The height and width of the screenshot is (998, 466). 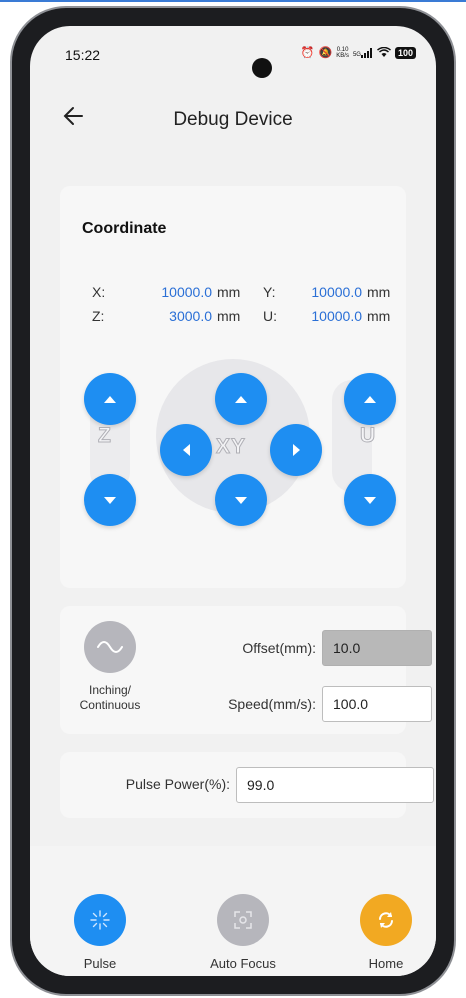 I want to click on net-speed-unit: KB/s, so click(x=342, y=55).